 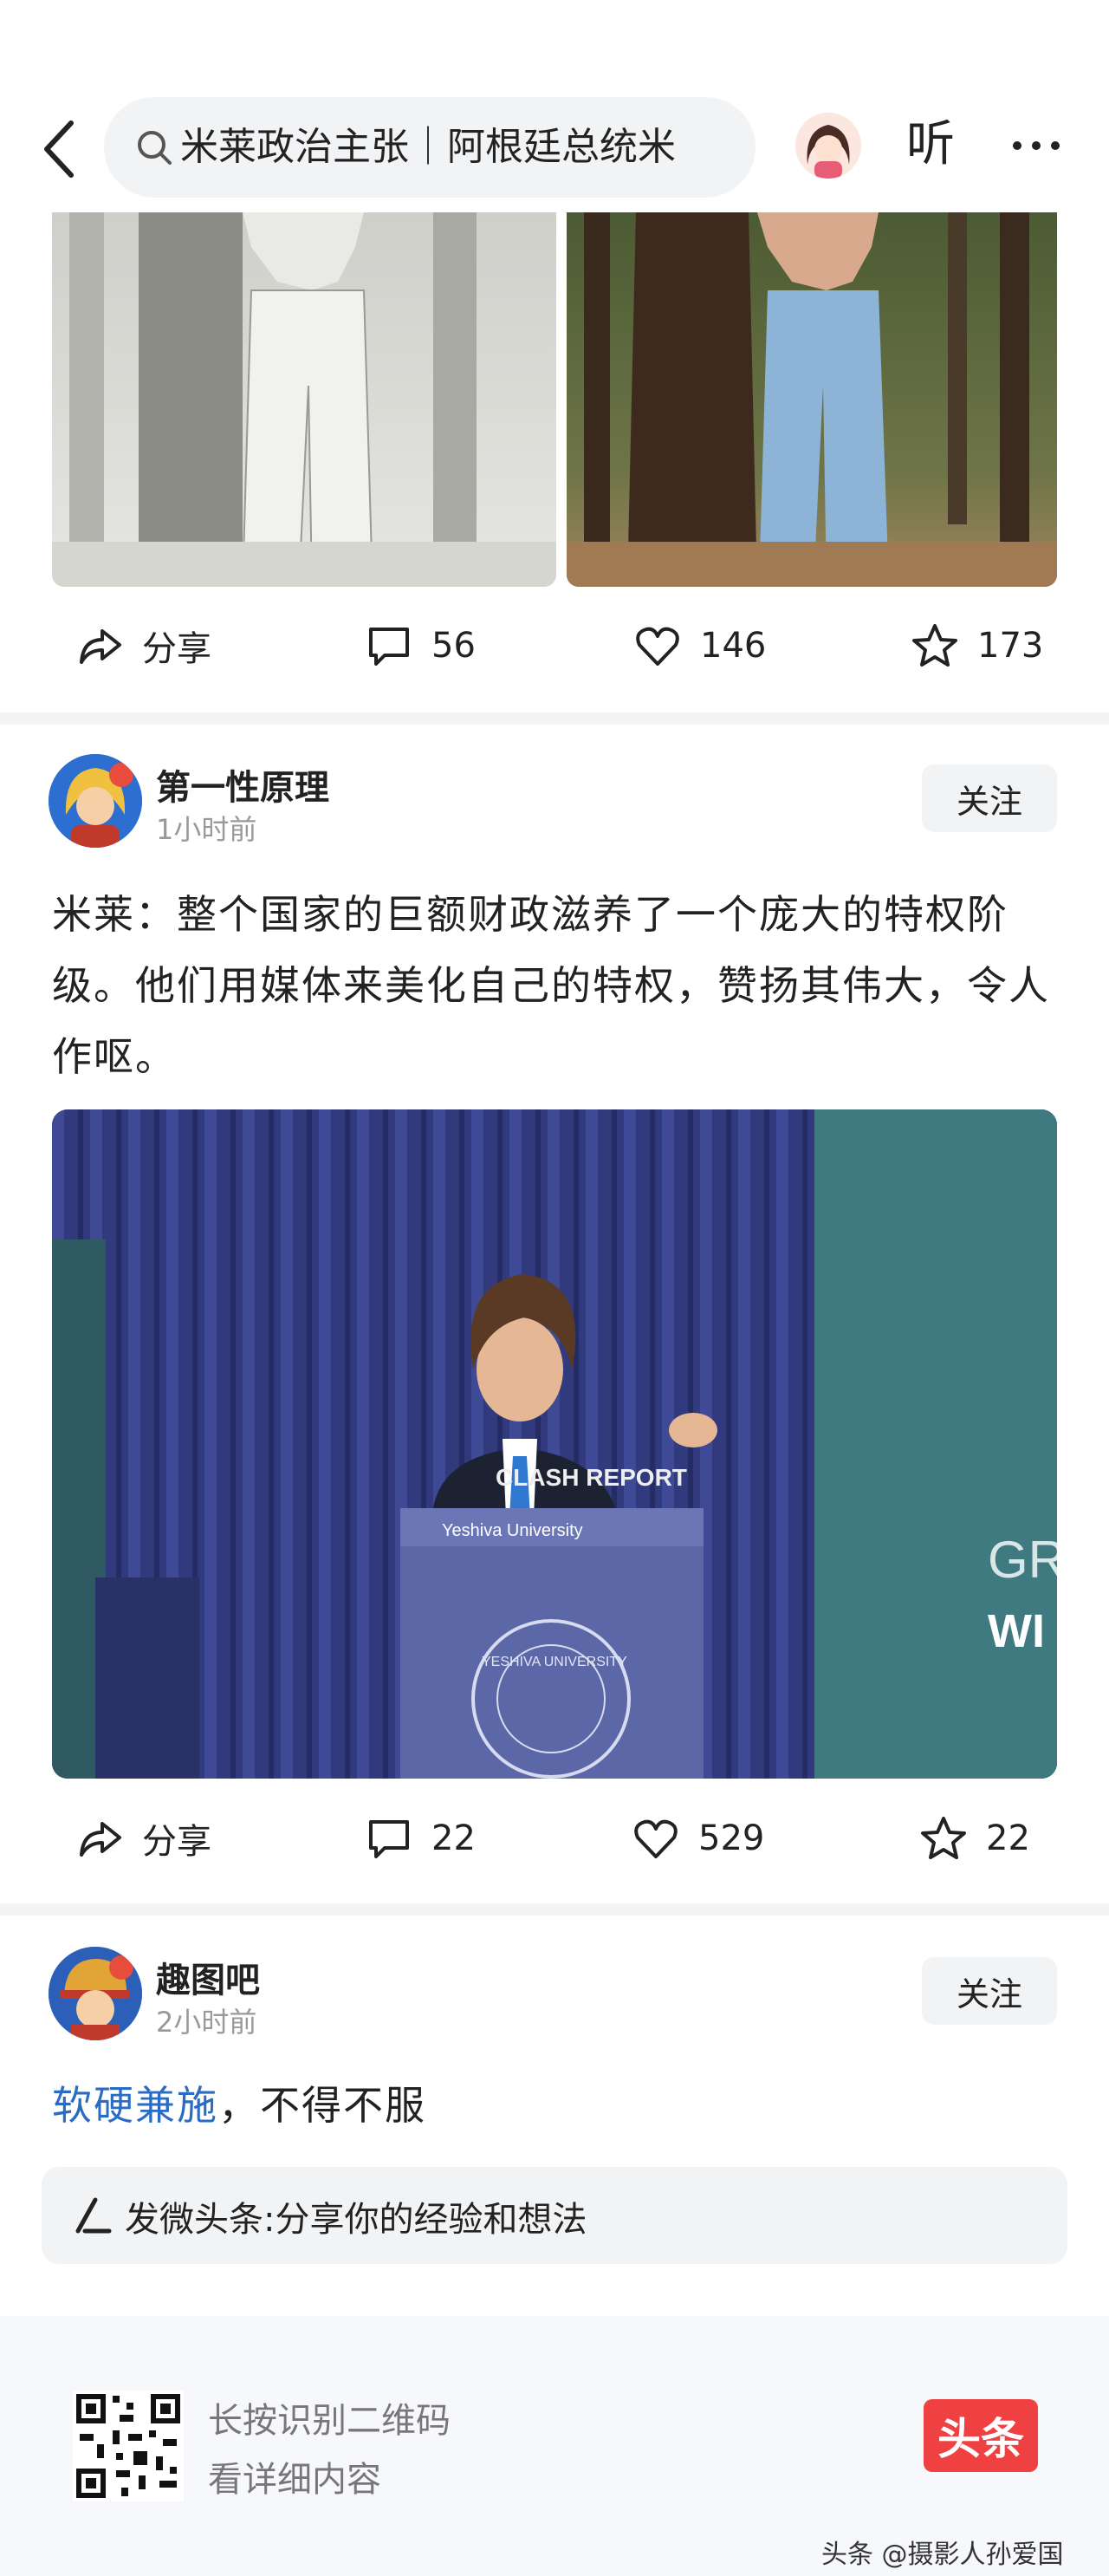 What do you see at coordinates (512, 1530) in the screenshot?
I see `podium-label: Yeshiva University` at bounding box center [512, 1530].